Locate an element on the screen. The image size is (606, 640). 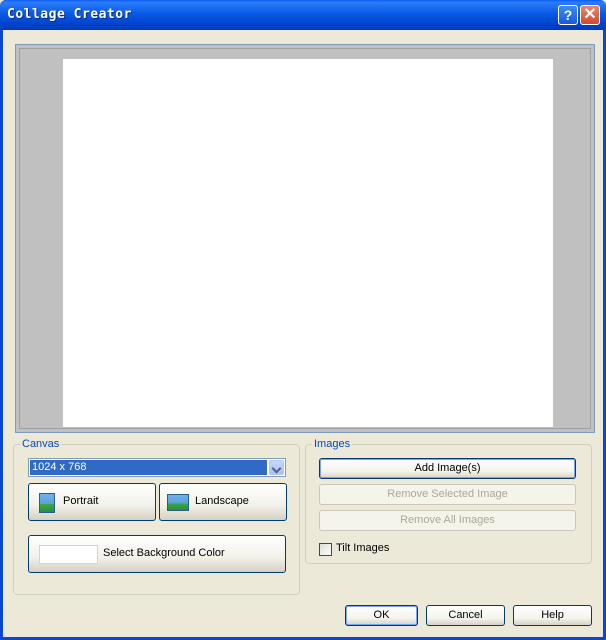
remove-all-images-button: Remove All Images is located at coordinates (447, 520).